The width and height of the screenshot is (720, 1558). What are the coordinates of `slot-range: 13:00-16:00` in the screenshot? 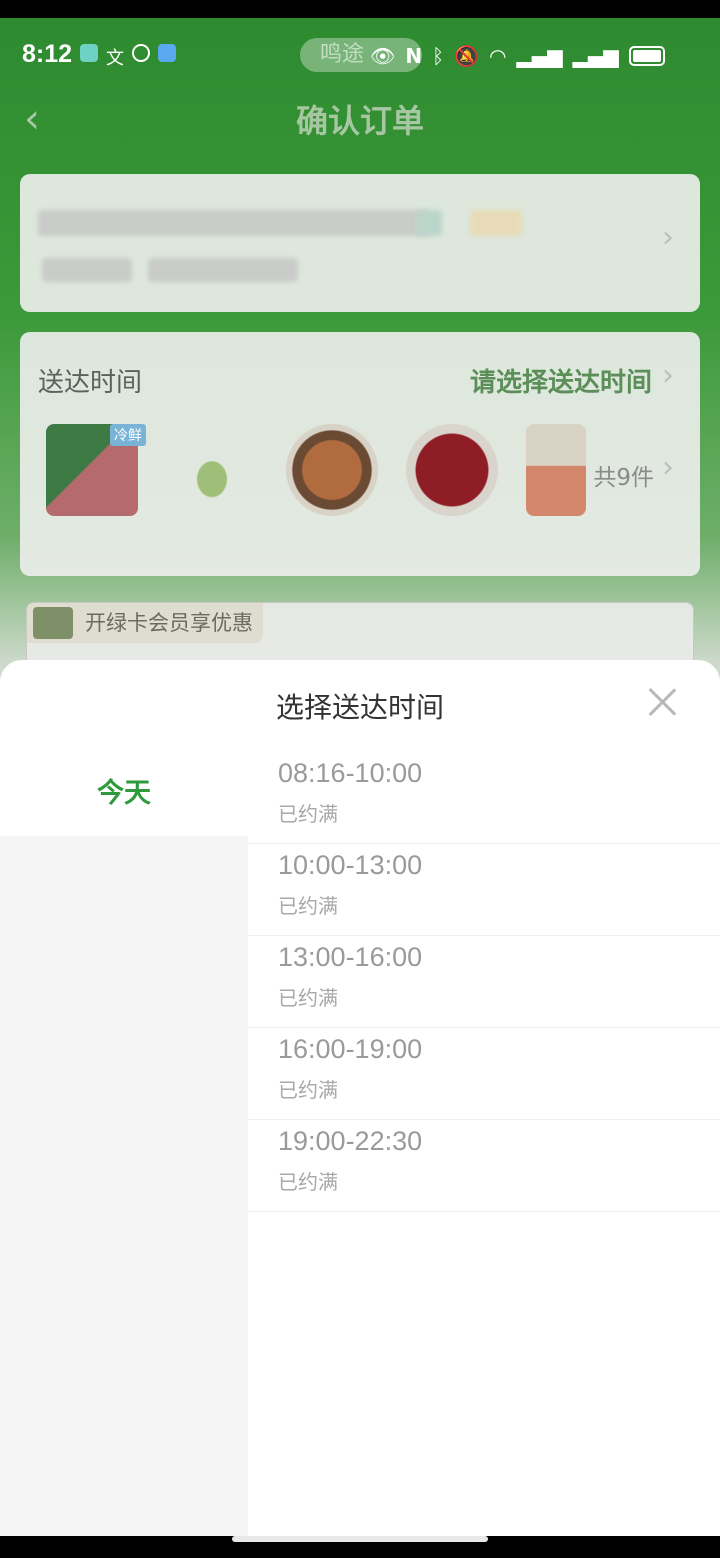 It's located at (350, 957).